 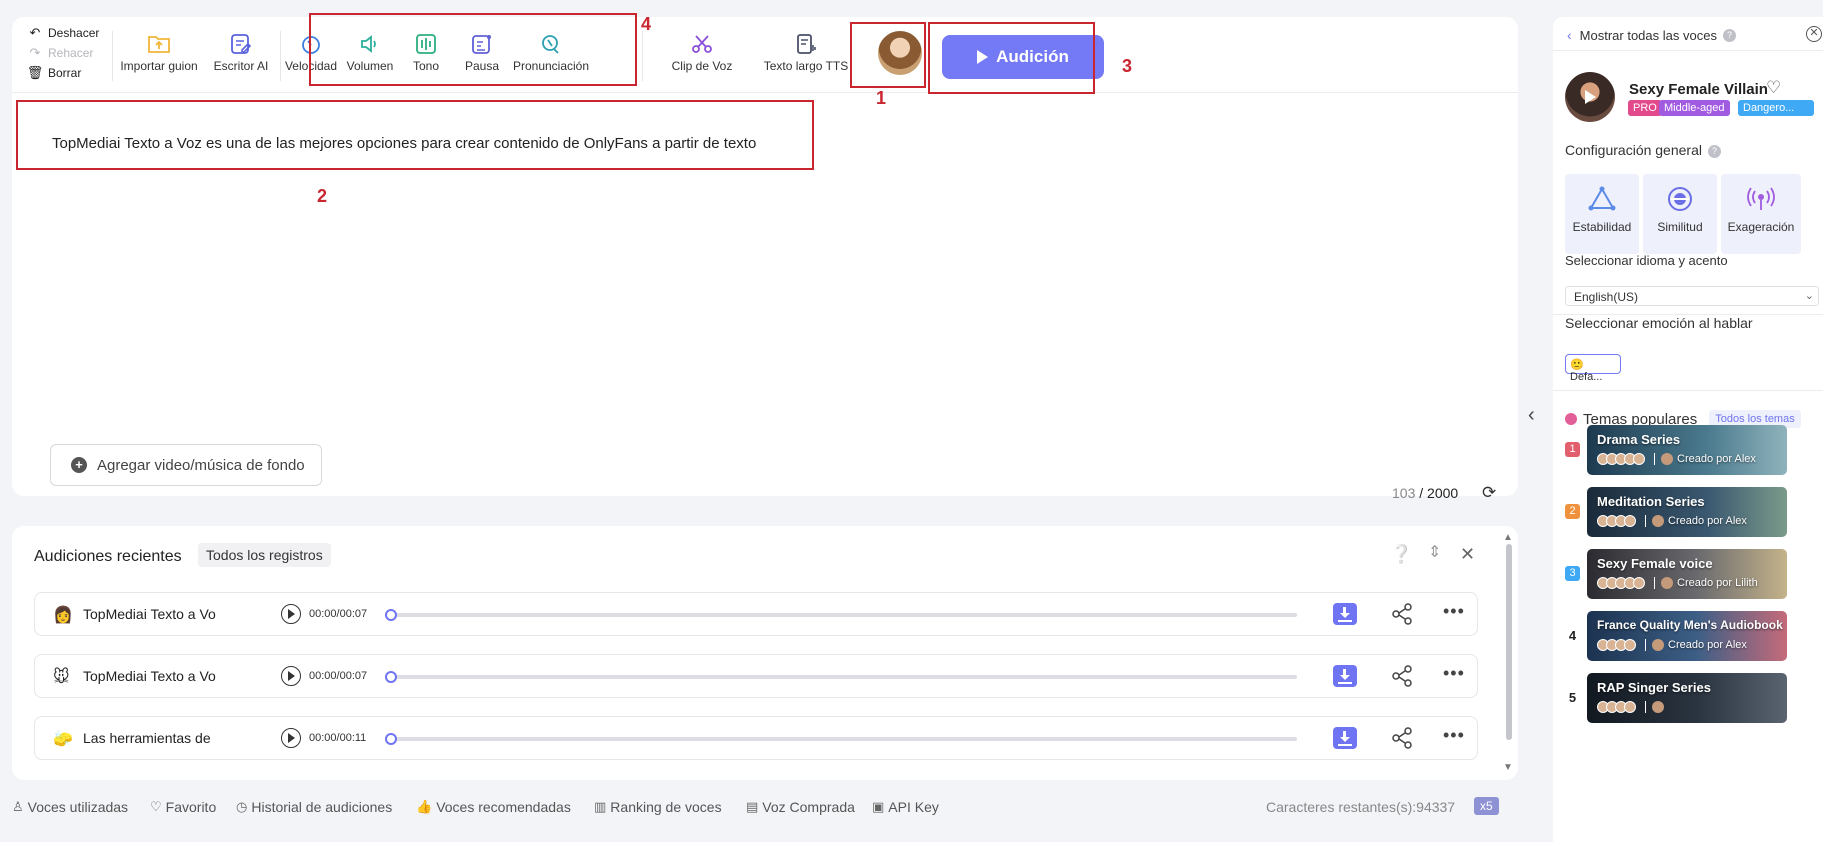 I want to click on toolbar-divider, so click(x=642, y=56).